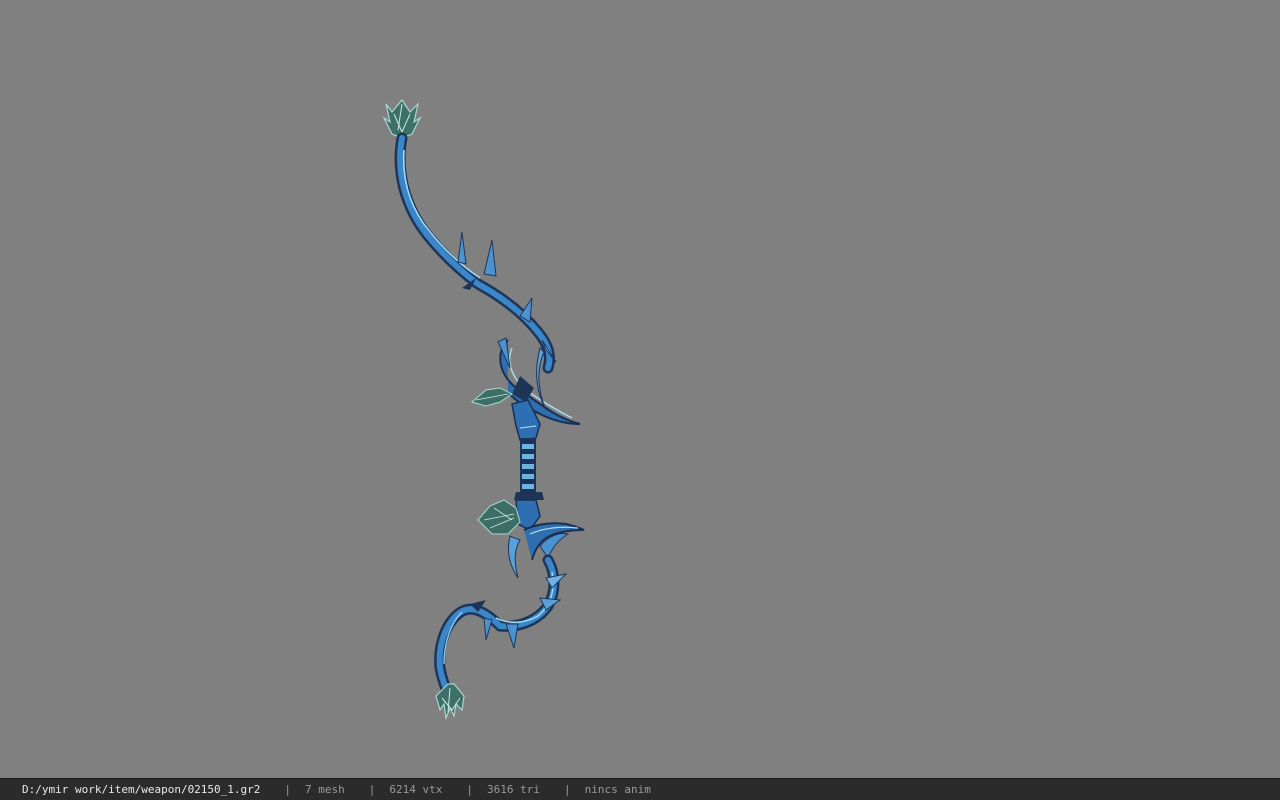 This screenshot has width=1280, height=800. What do you see at coordinates (529, 469) in the screenshot?
I see `bow-grip` at bounding box center [529, 469].